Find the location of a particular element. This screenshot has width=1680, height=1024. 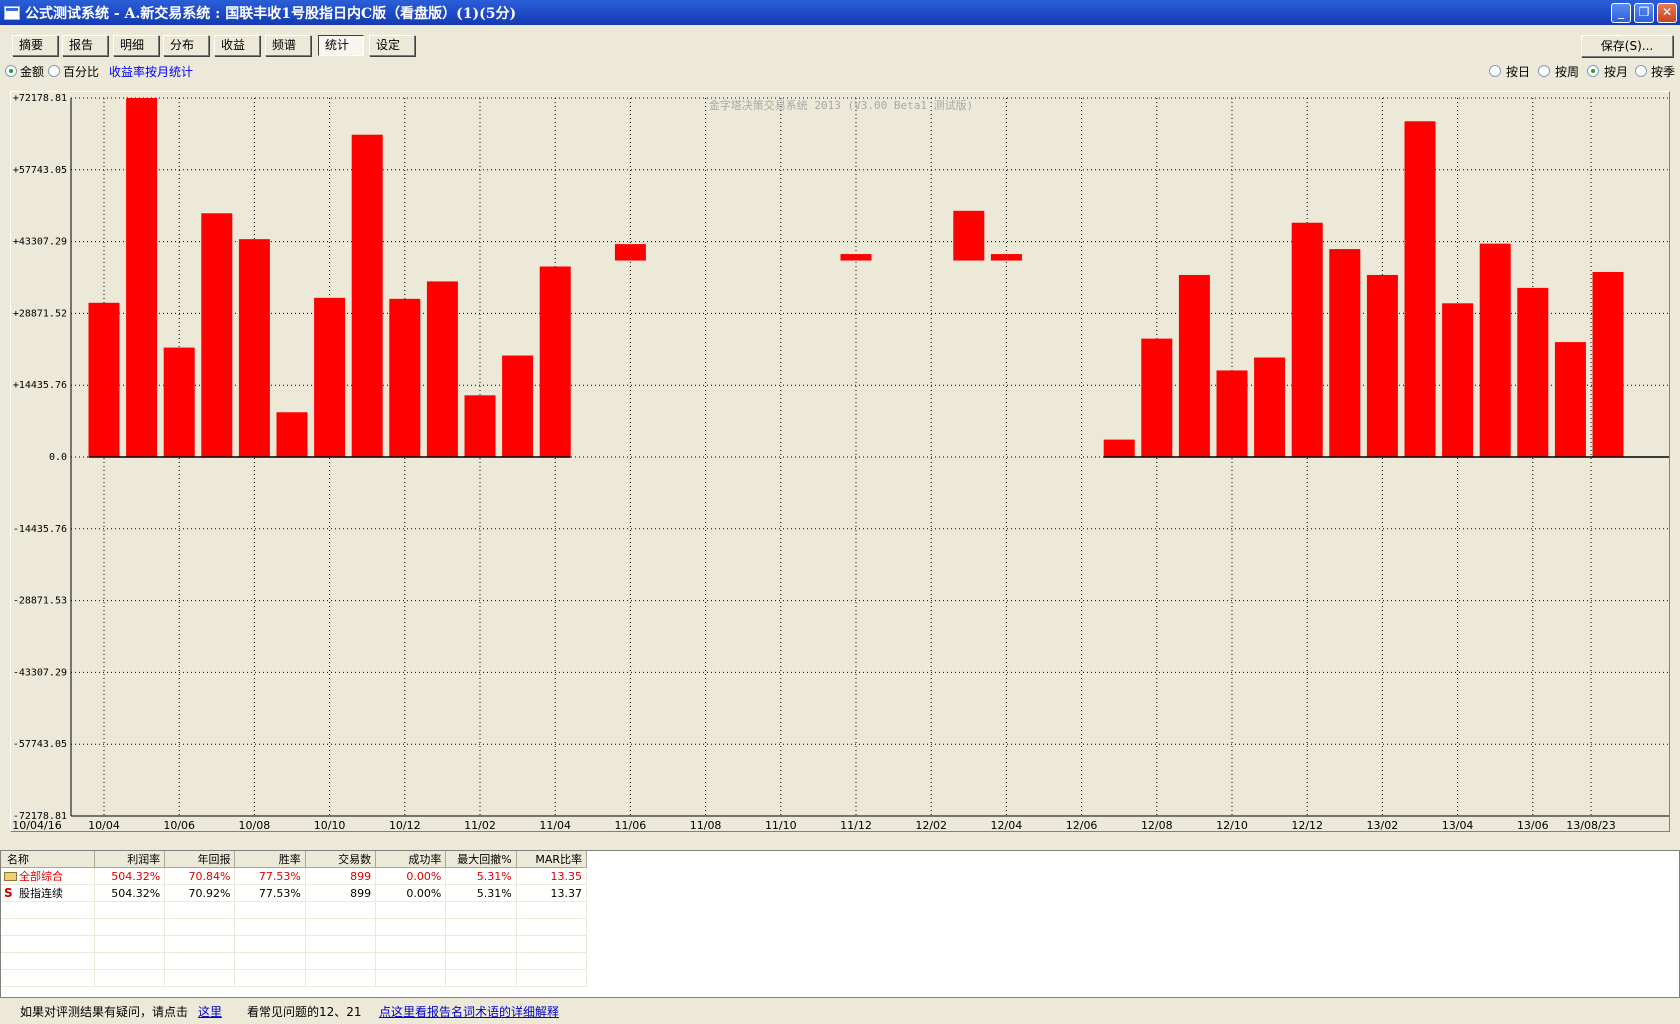

close-button: ✕ is located at coordinates (1667, 13).